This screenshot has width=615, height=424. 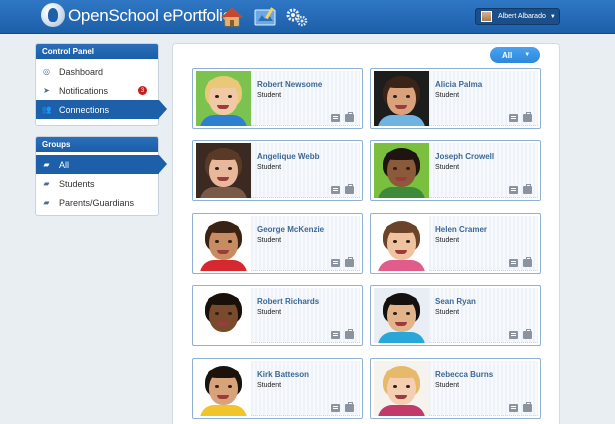 I want to click on sidebar-item-dashboard: ◎ Dashboard, so click(x=97, y=71).